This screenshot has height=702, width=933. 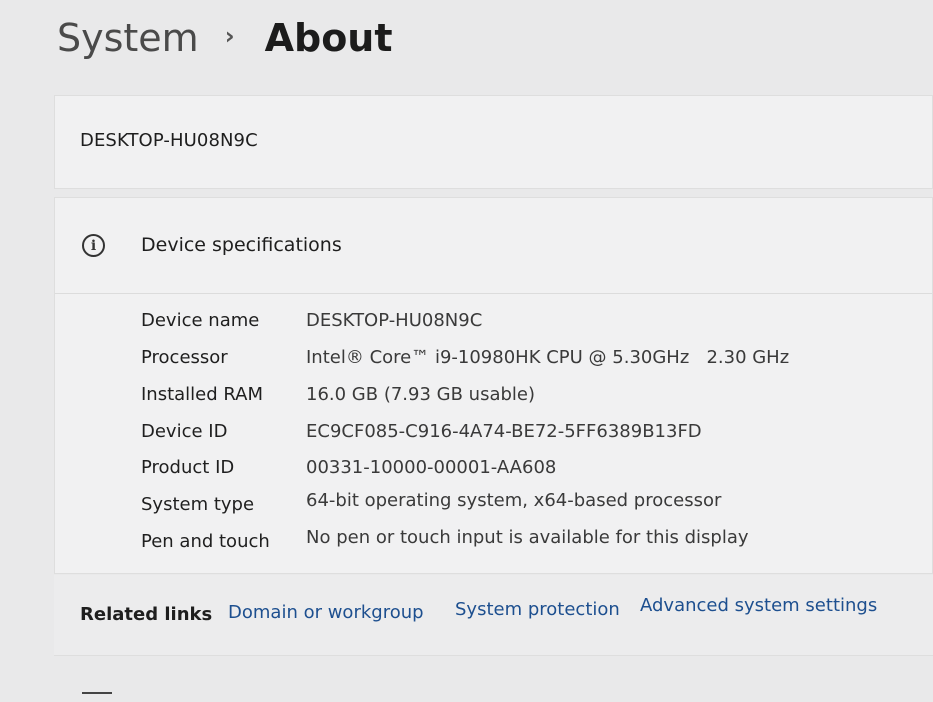 I want to click on breadcrumb: System › About, so click(x=225, y=38).